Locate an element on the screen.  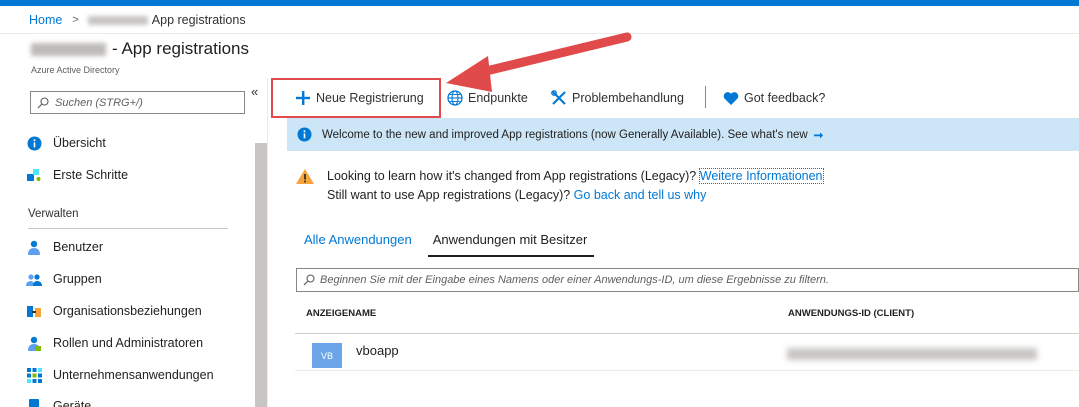
redacted-client-id is located at coordinates (912, 354).